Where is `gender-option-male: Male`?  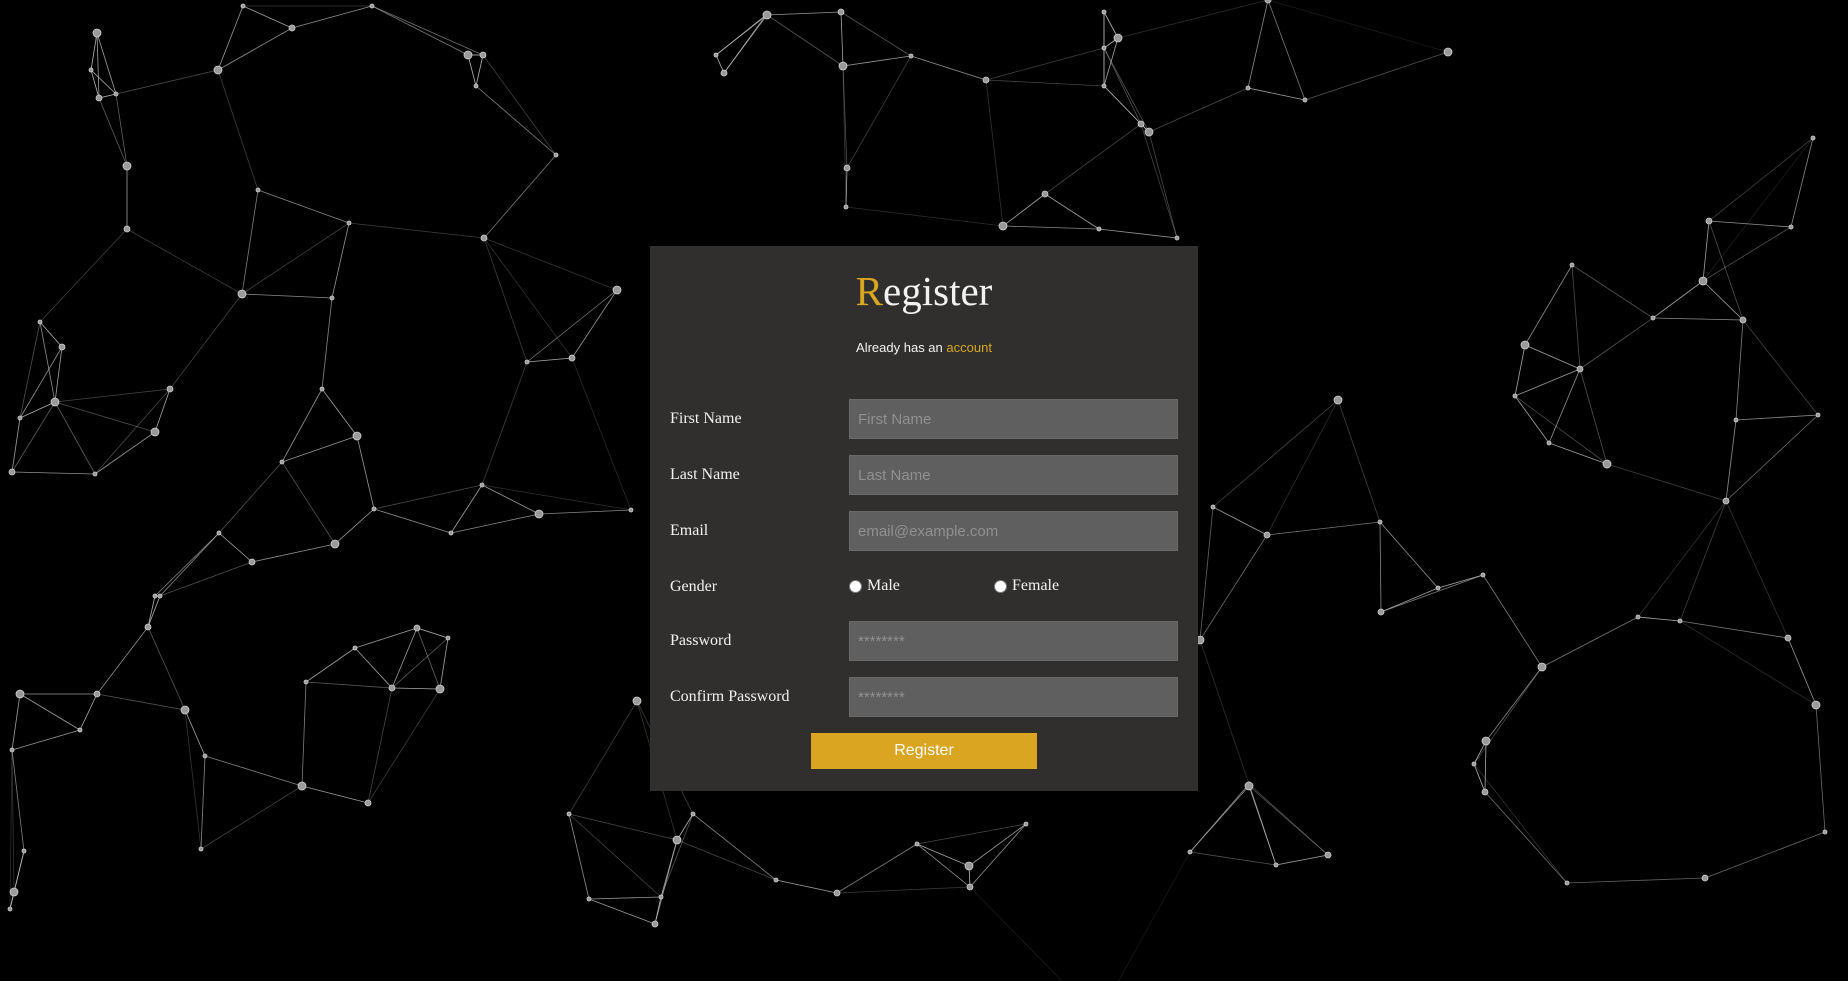 gender-option-male: Male is located at coordinates (874, 586).